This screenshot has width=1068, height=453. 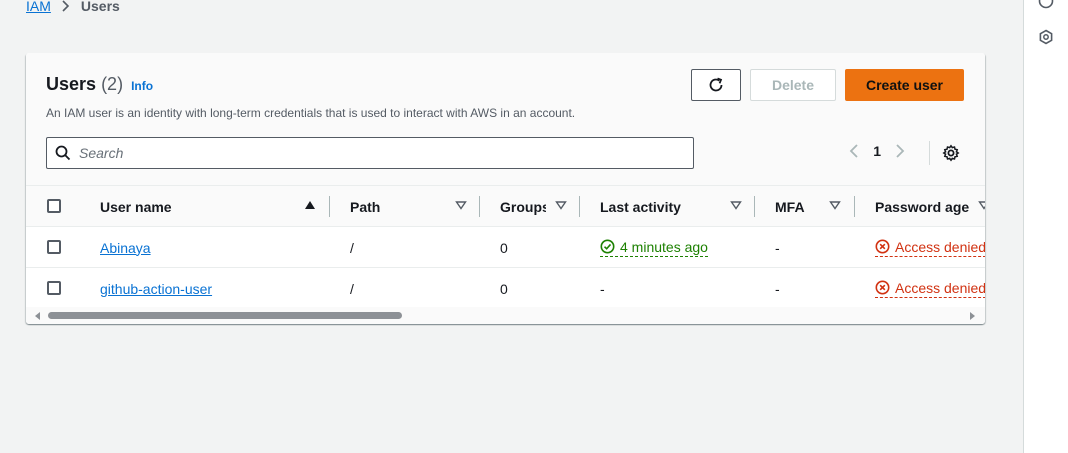 I want to click on column-header-last-activity: Last activity, so click(x=675, y=206).